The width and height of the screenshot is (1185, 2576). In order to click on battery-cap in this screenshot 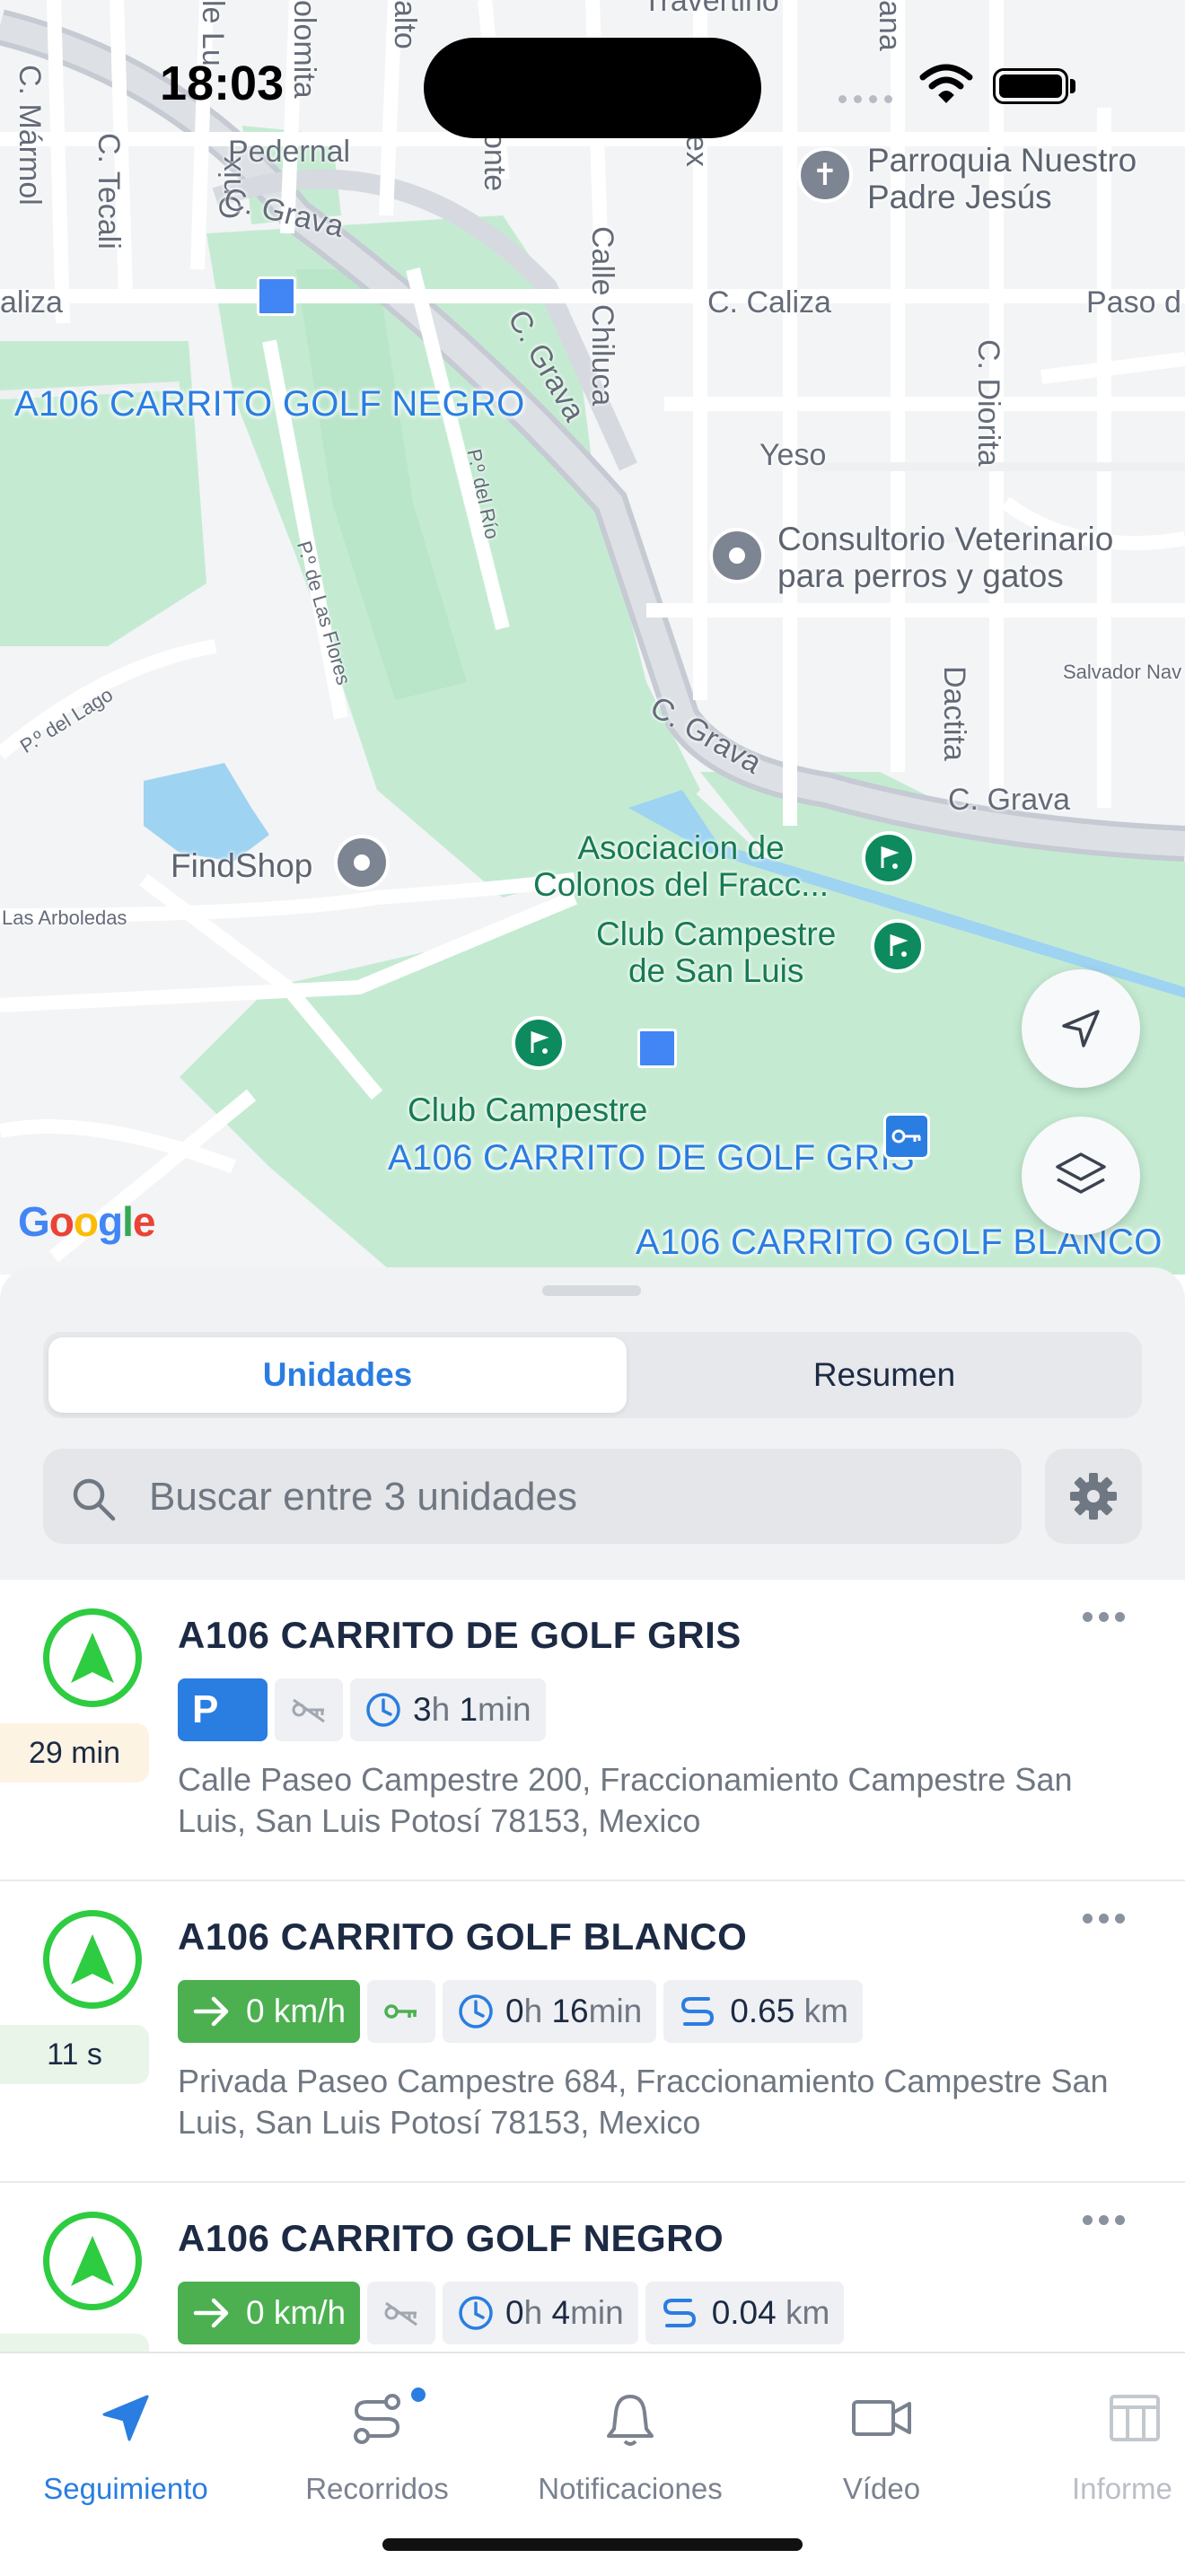, I will do `click(1072, 86)`.